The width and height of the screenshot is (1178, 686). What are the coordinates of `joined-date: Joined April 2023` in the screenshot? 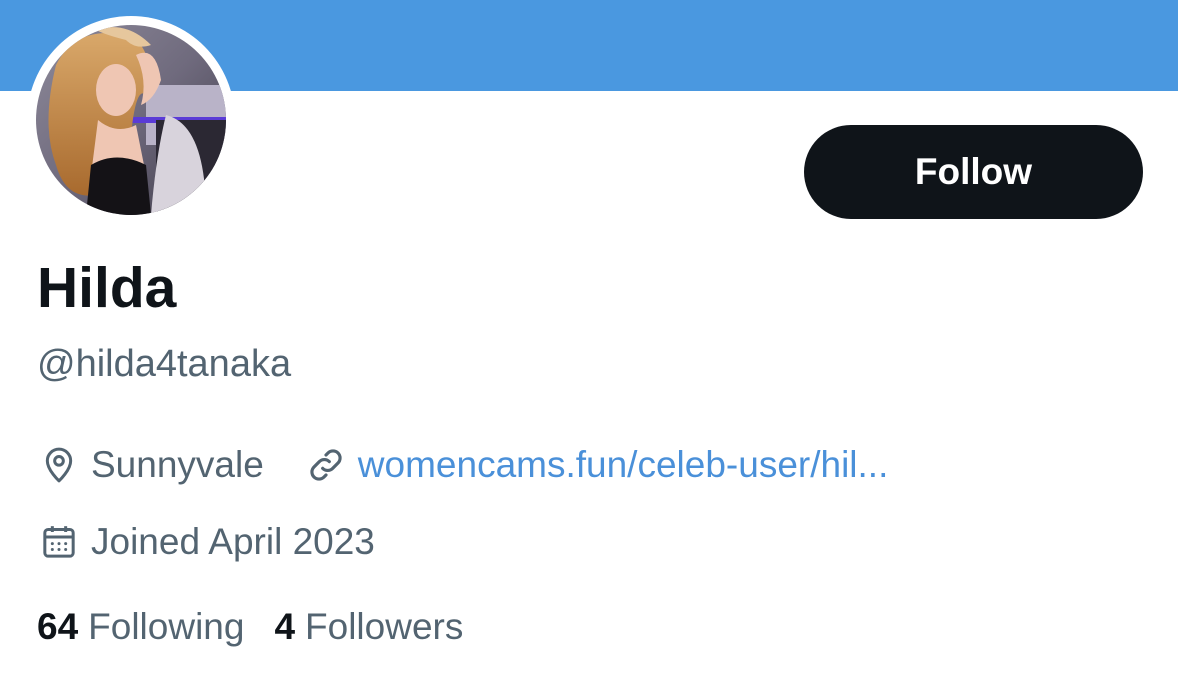 It's located at (206, 542).